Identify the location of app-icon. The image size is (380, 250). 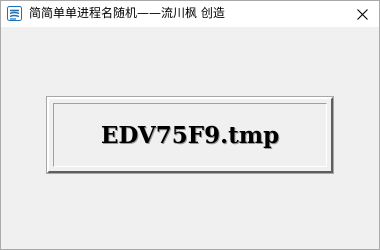
(14, 13).